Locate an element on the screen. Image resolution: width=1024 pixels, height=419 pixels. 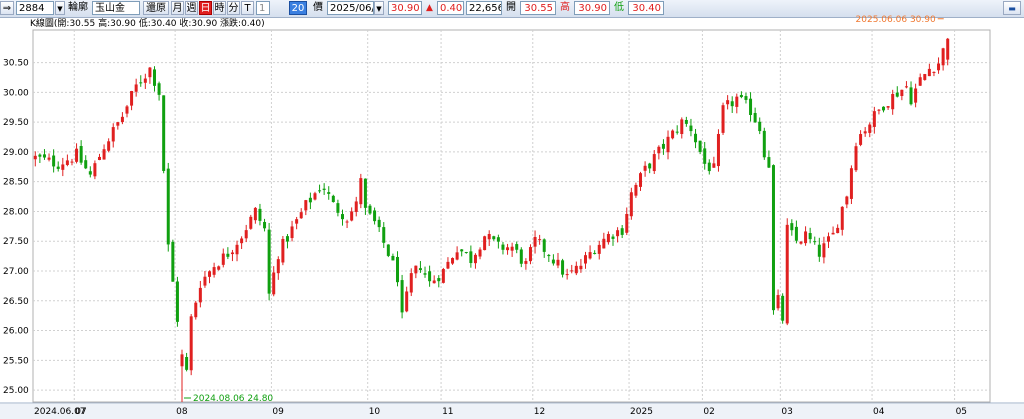
y-tick-label: 25.50 is located at coordinates (16, 361).